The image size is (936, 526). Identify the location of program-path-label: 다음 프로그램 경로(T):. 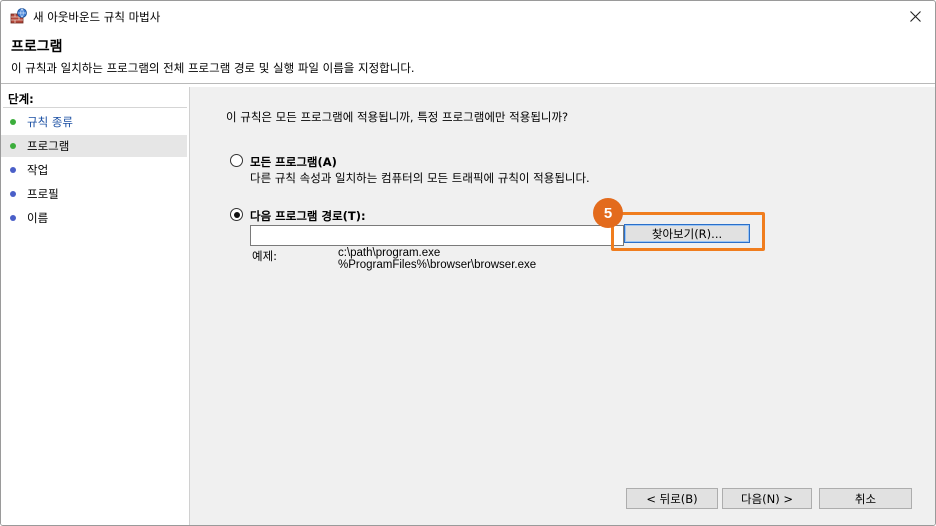
(308, 216).